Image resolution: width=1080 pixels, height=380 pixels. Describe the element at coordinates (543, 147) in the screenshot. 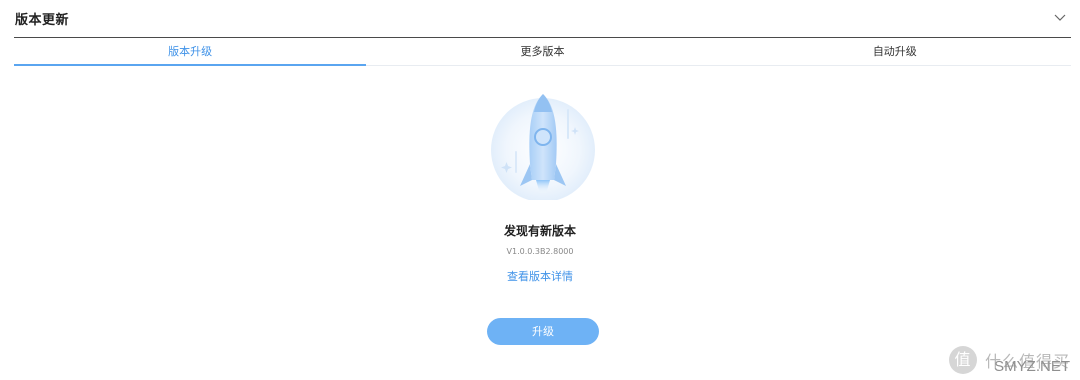

I see `rocket-icon` at that location.